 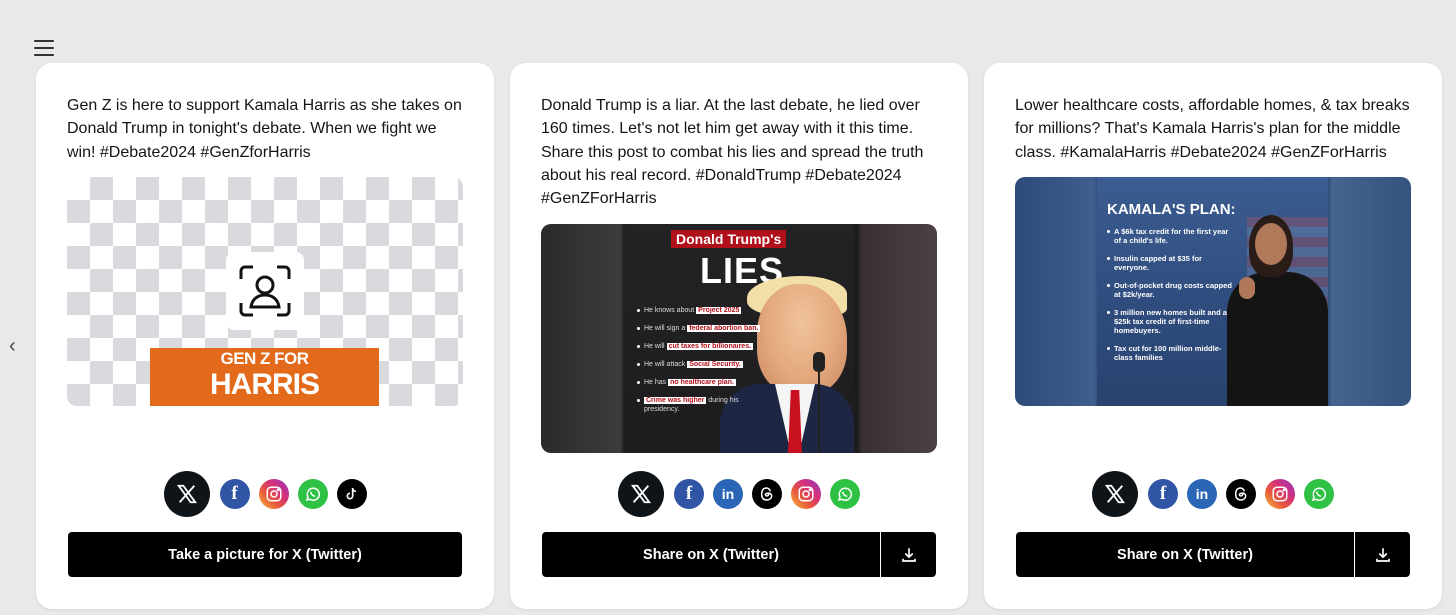 I want to click on banner-line2: HARRIS, so click(x=264, y=384).